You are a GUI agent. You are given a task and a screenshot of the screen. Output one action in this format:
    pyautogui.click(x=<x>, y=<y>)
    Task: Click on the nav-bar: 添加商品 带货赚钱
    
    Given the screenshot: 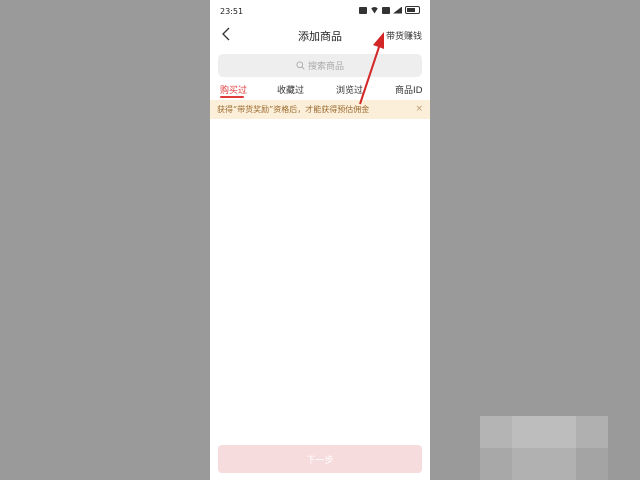 What is the action you would take?
    pyautogui.click(x=320, y=35)
    